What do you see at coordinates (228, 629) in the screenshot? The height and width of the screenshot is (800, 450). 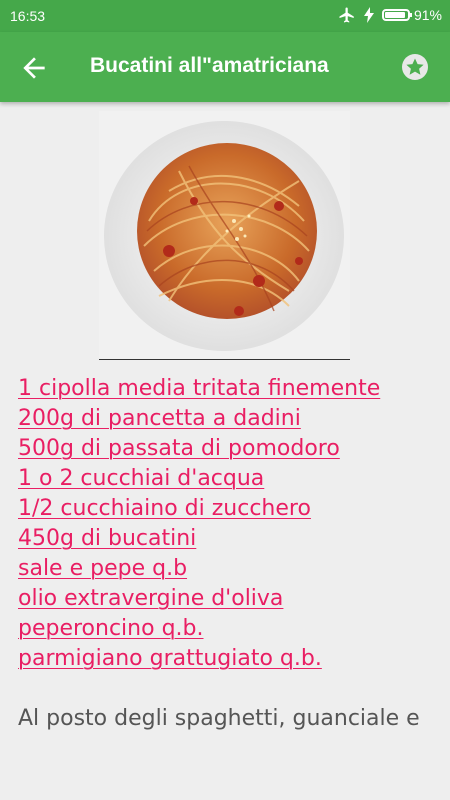 I see `ingredient-link: peperoncino q.b.` at bounding box center [228, 629].